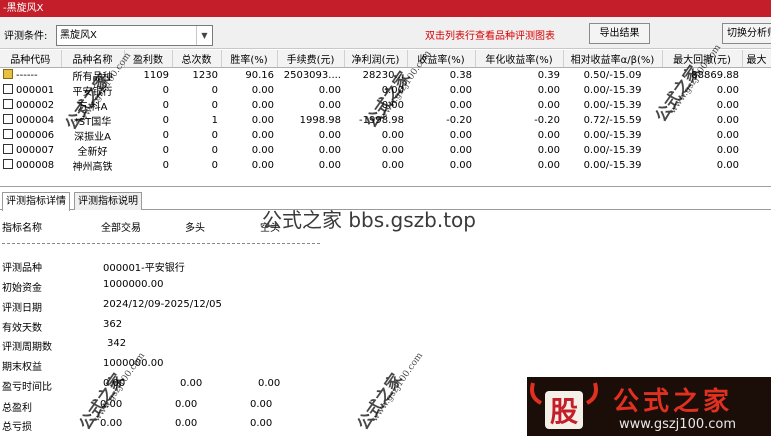 The height and width of the screenshot is (439, 771). Describe the element at coordinates (564, 406) in the screenshot. I see `bull-logo-icon: 股` at that location.